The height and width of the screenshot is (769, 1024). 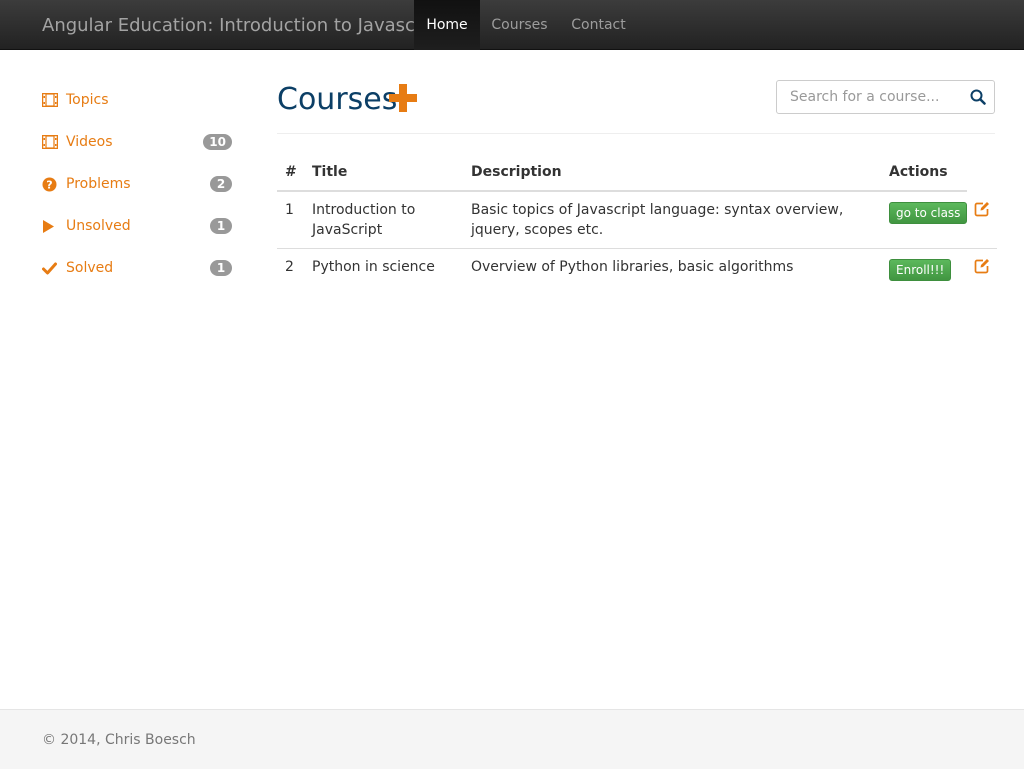 What do you see at coordinates (221, 184) in the screenshot?
I see `count-badge: 2` at bounding box center [221, 184].